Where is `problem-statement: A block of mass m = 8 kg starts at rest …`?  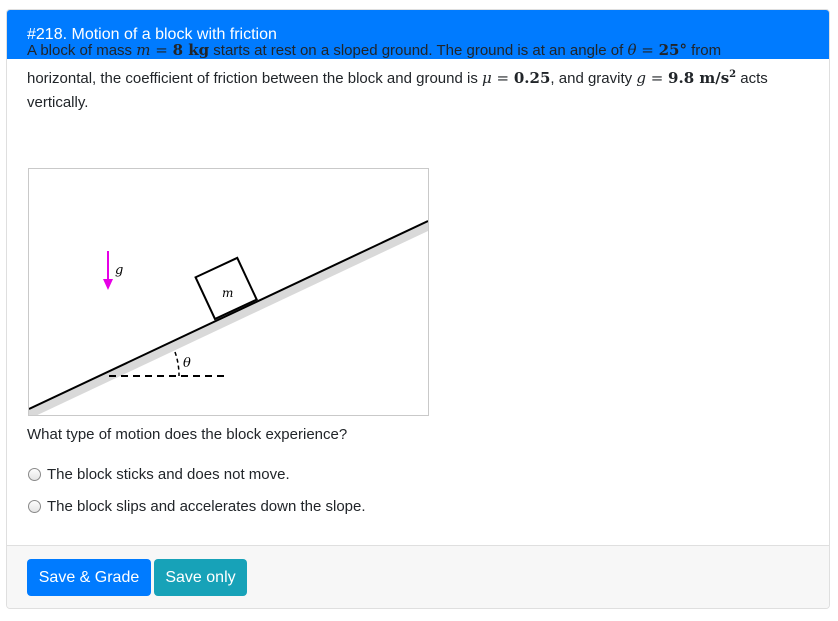 problem-statement: A block of mass m = 8 kg starts at rest … is located at coordinates (419, 76).